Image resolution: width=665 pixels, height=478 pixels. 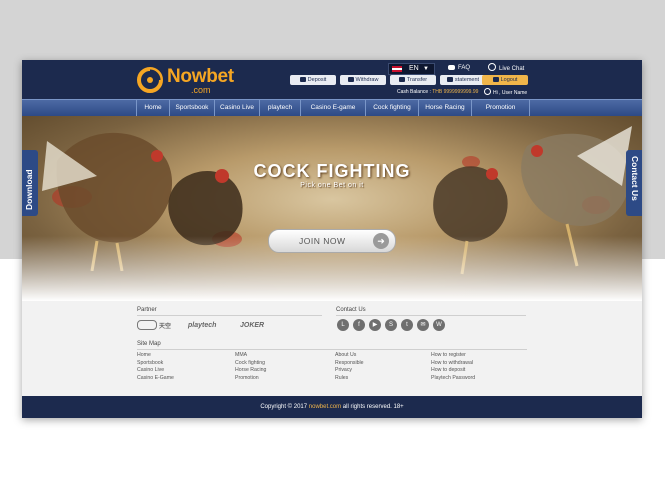 I want to click on cash-balance-value: THB 9999999999.99, so click(x=455, y=92).